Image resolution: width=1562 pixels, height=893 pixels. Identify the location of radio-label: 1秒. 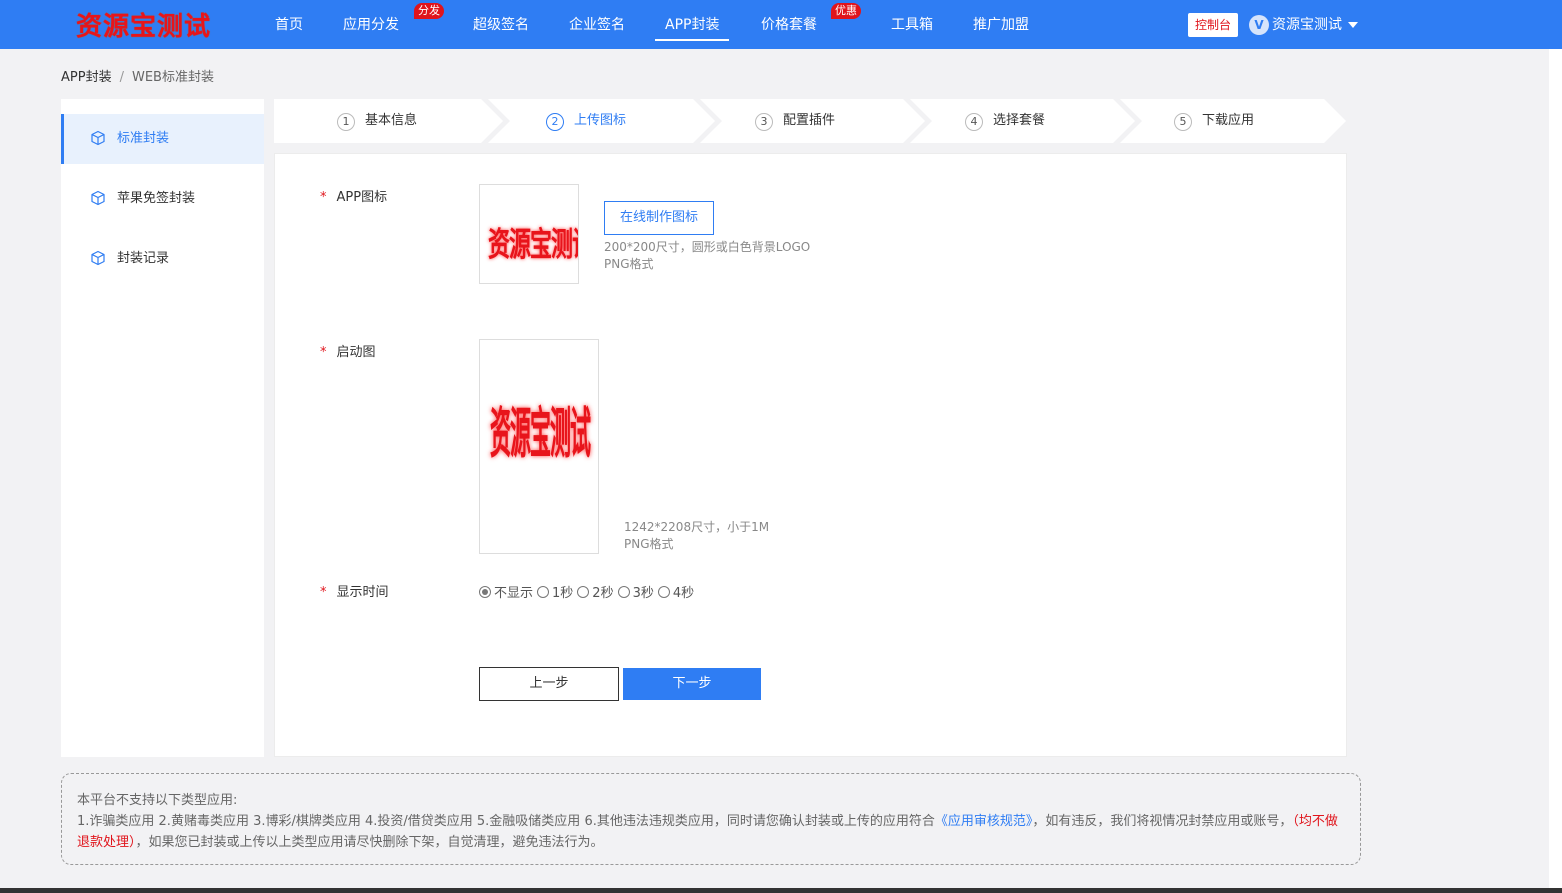
(563, 593).